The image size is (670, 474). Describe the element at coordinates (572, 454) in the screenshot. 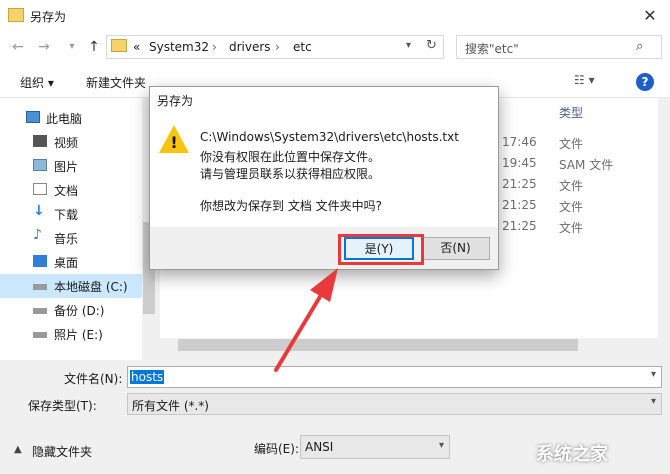

I see `watermark-text: 系统之家` at that location.